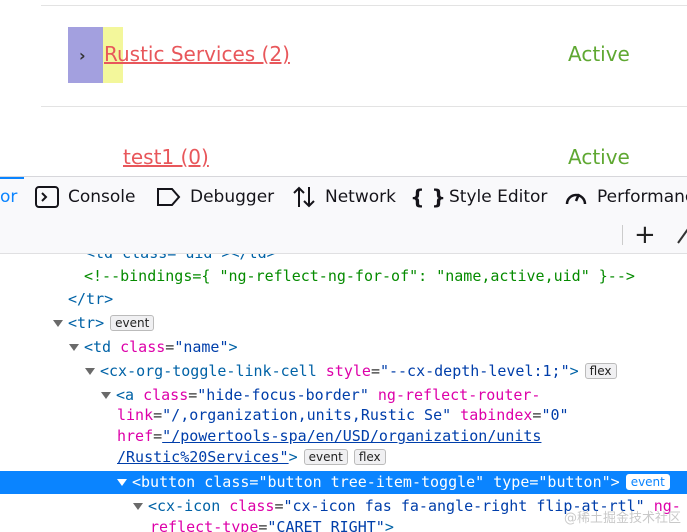 This screenshot has height=532, width=687. I want to click on tab-label: Performanc, so click(642, 197).